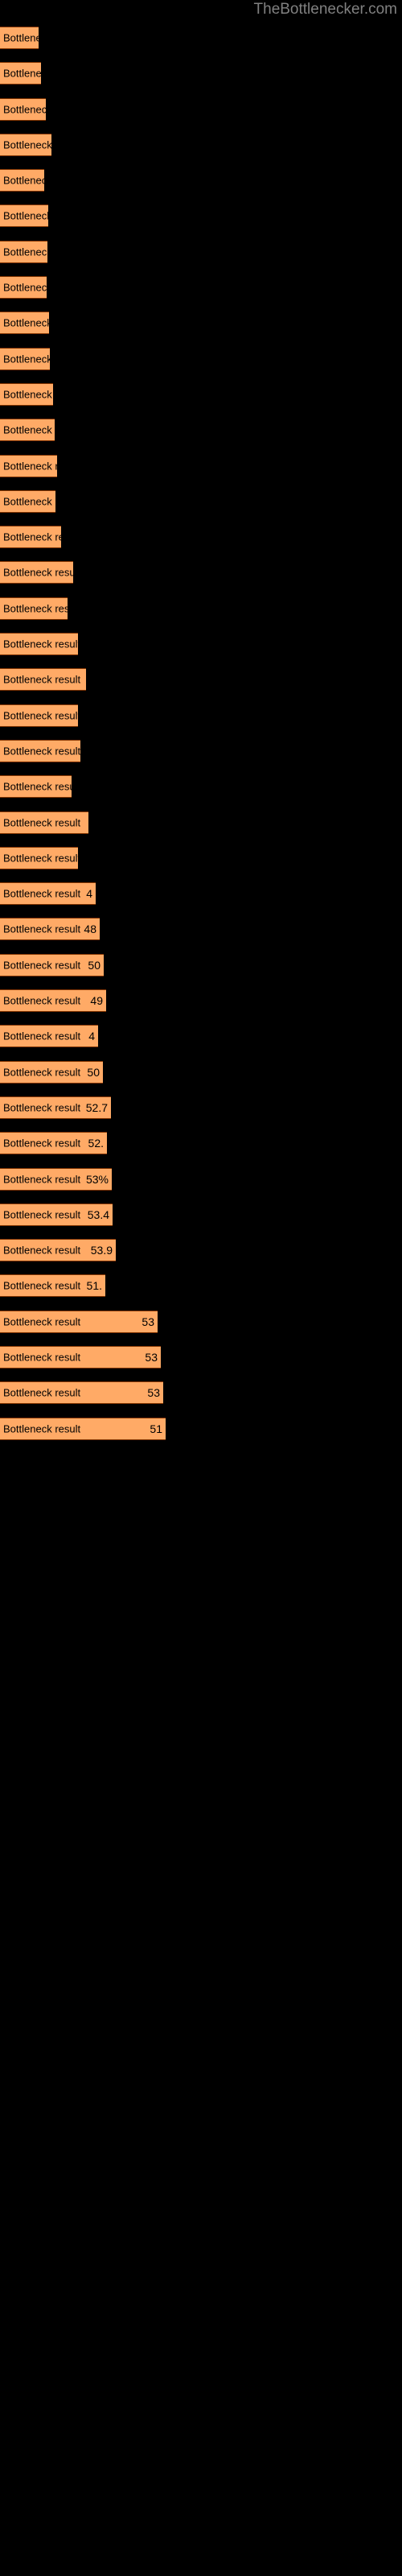 This screenshot has height=2576, width=402. What do you see at coordinates (201, 1215) in the screenshot?
I see `chart-row: Bottleneck result 53.4` at bounding box center [201, 1215].